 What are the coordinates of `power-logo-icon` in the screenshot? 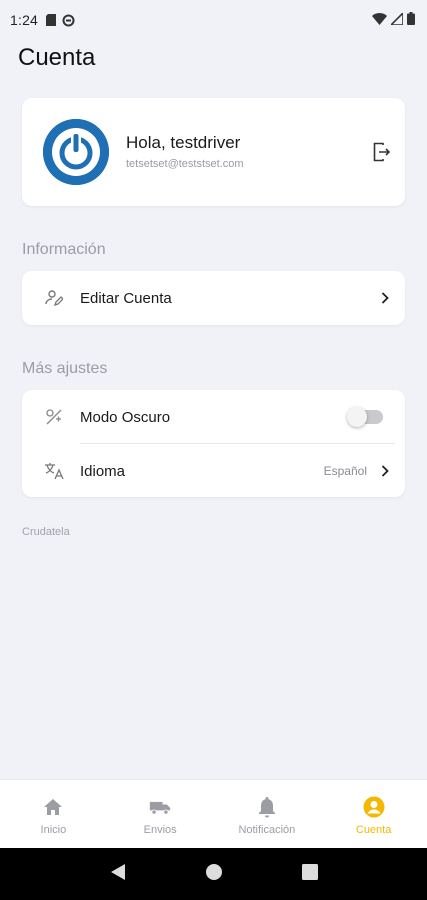 It's located at (76, 152).